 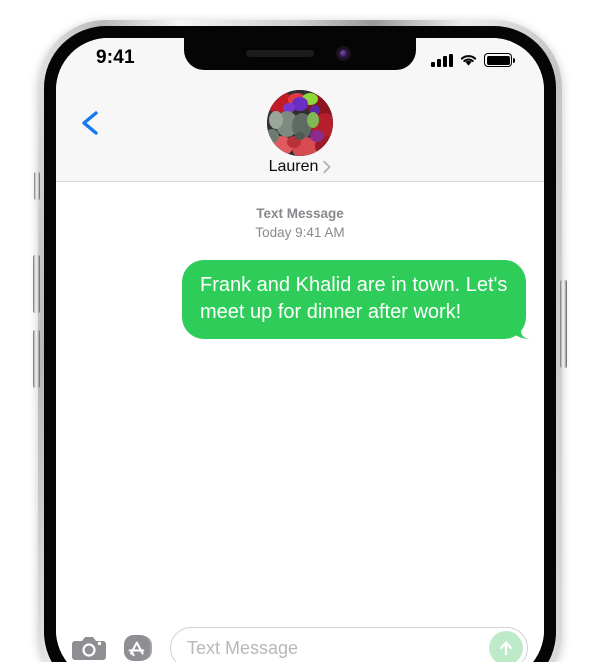 I want to click on status-bar-indicators, so click(x=473, y=59).